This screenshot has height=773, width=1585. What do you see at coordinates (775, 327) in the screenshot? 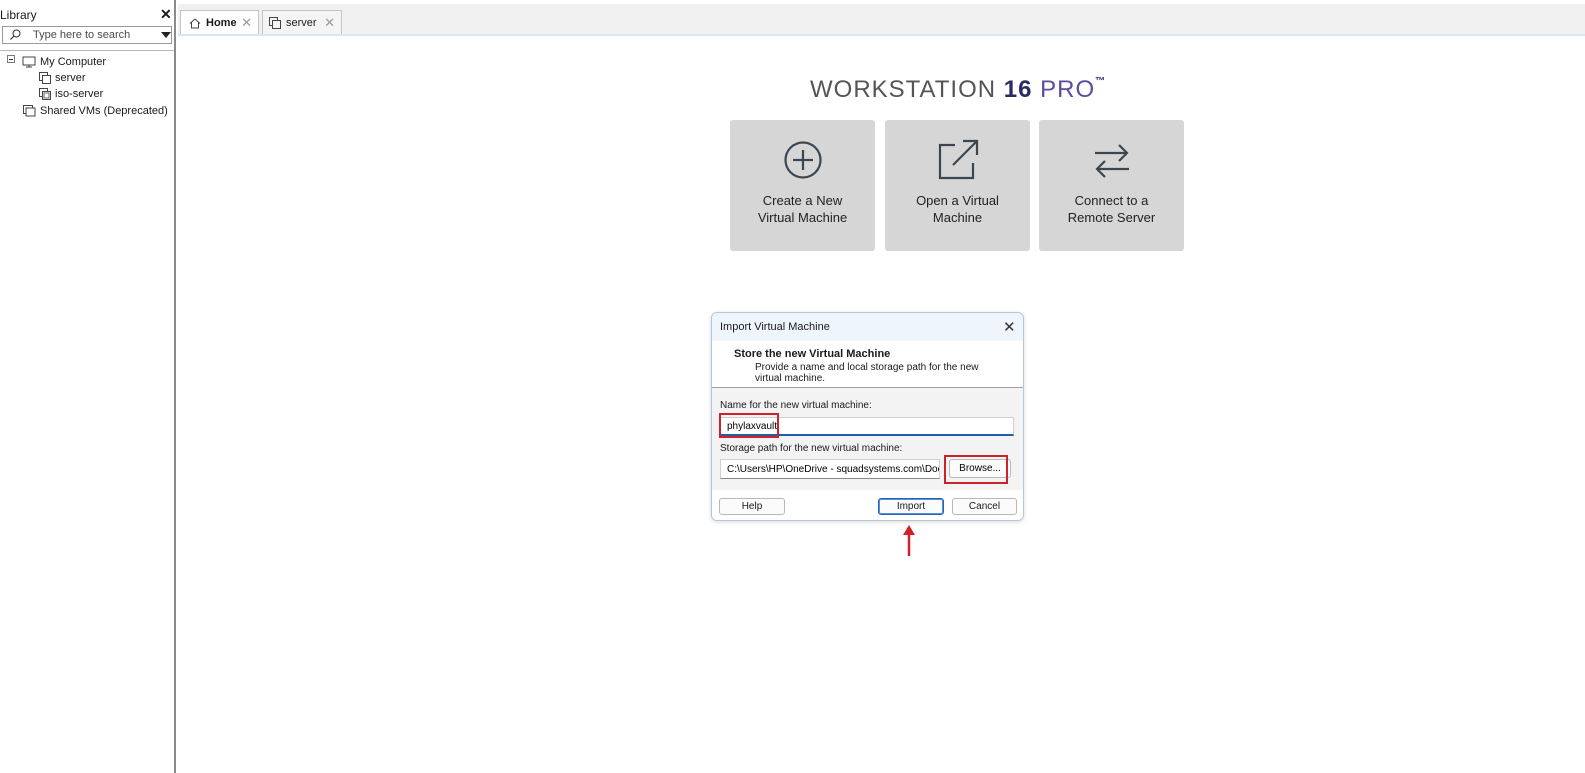
I see `dialog-title: Import Virtual Machine` at bounding box center [775, 327].